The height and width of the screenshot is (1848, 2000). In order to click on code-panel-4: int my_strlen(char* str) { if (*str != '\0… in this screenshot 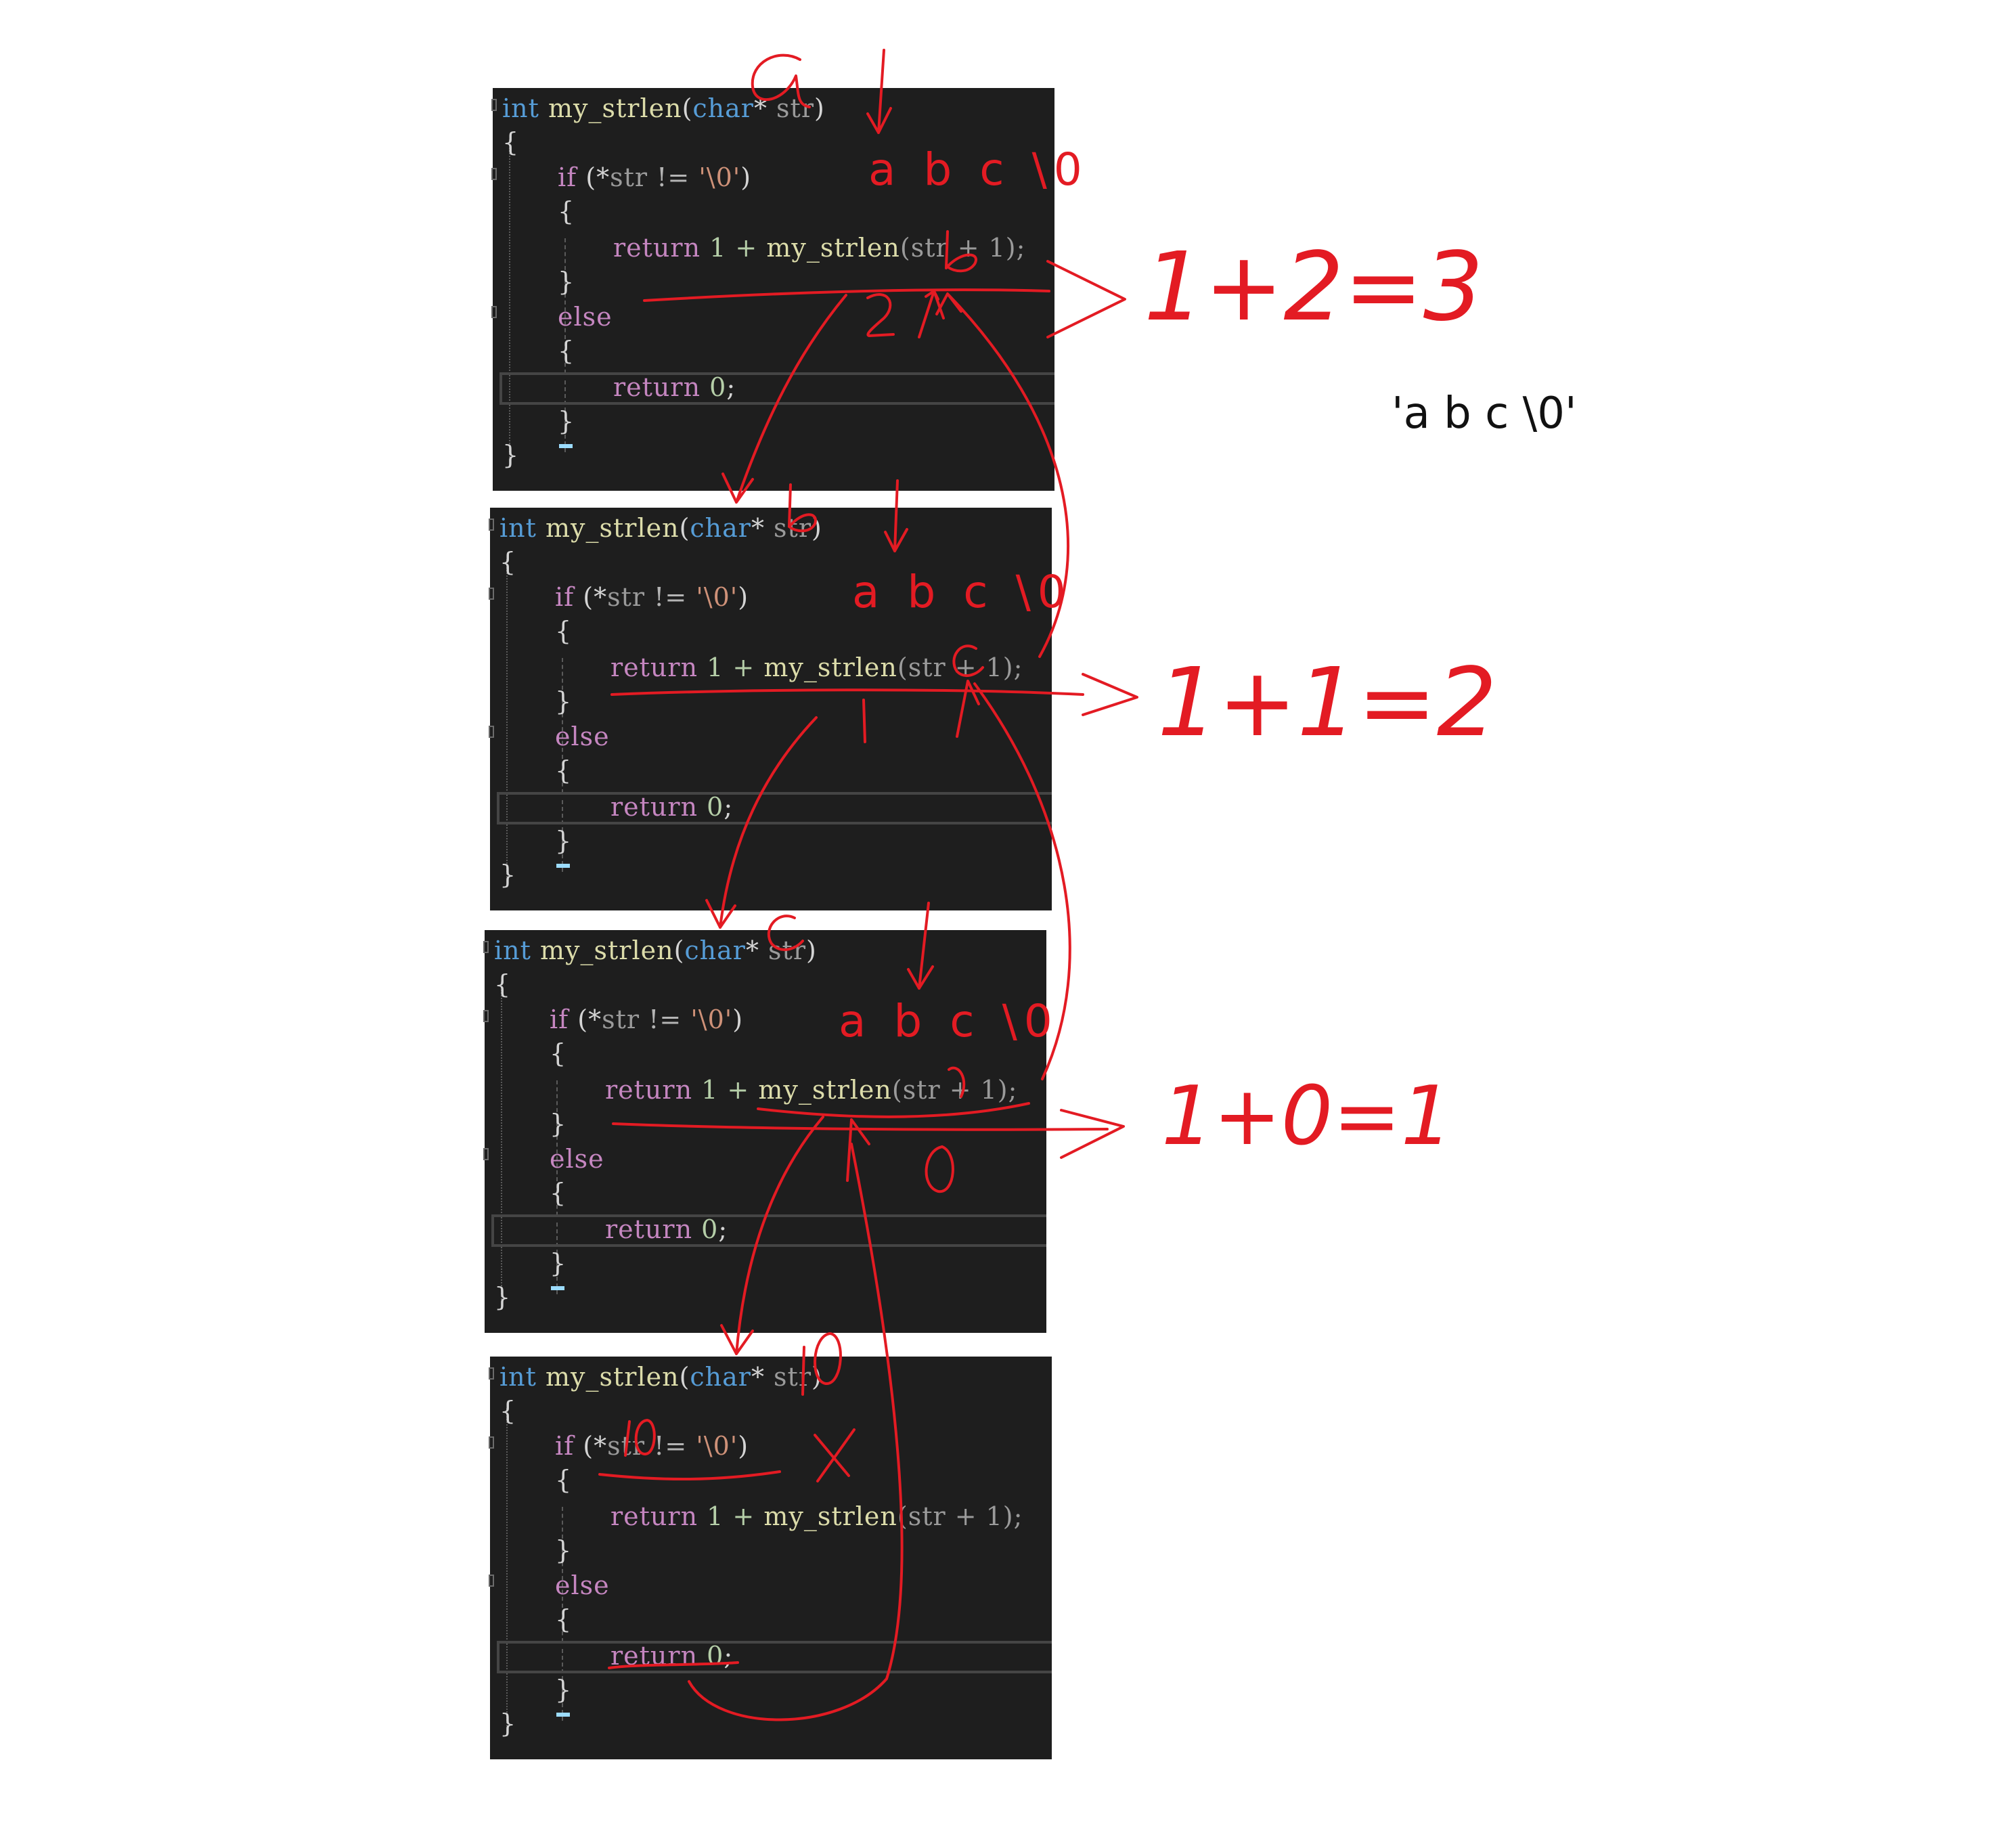, I will do `click(770, 1558)`.